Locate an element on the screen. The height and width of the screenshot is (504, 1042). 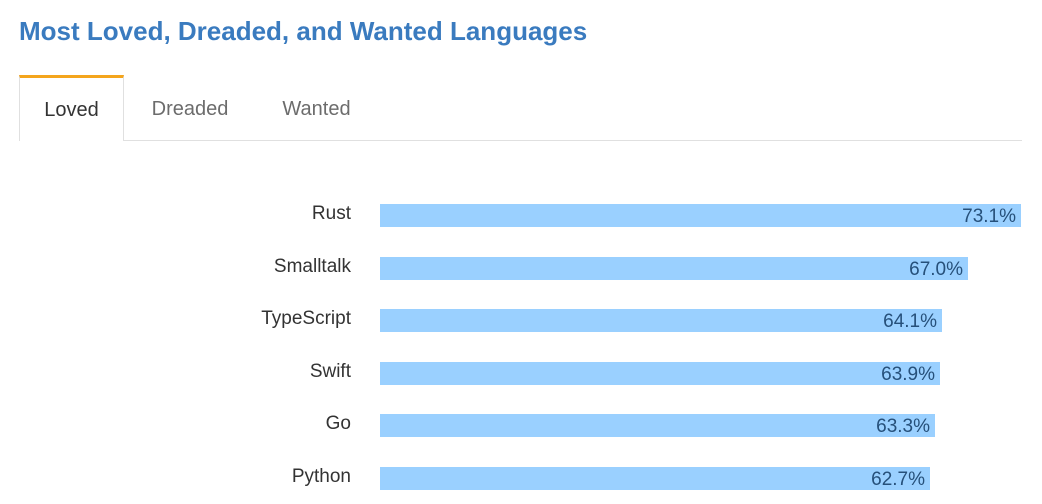
category-label: Go is located at coordinates (338, 423).